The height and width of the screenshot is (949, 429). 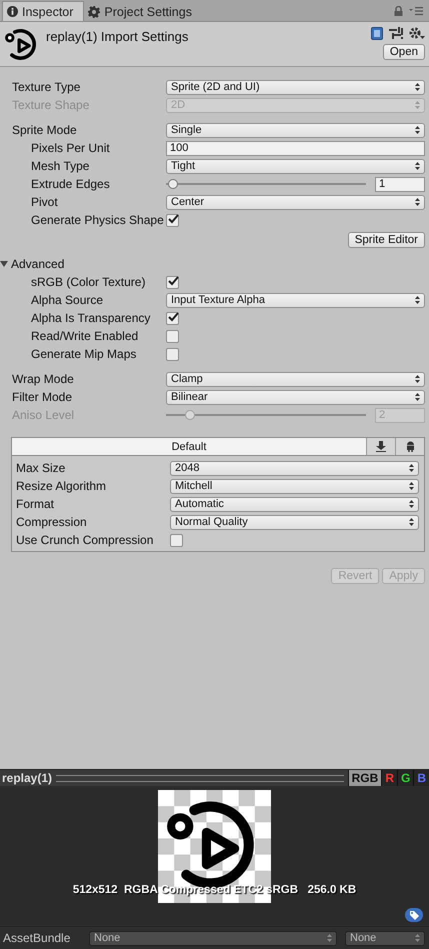 I want to click on field-label: Extrude Edges, so click(x=70, y=184).